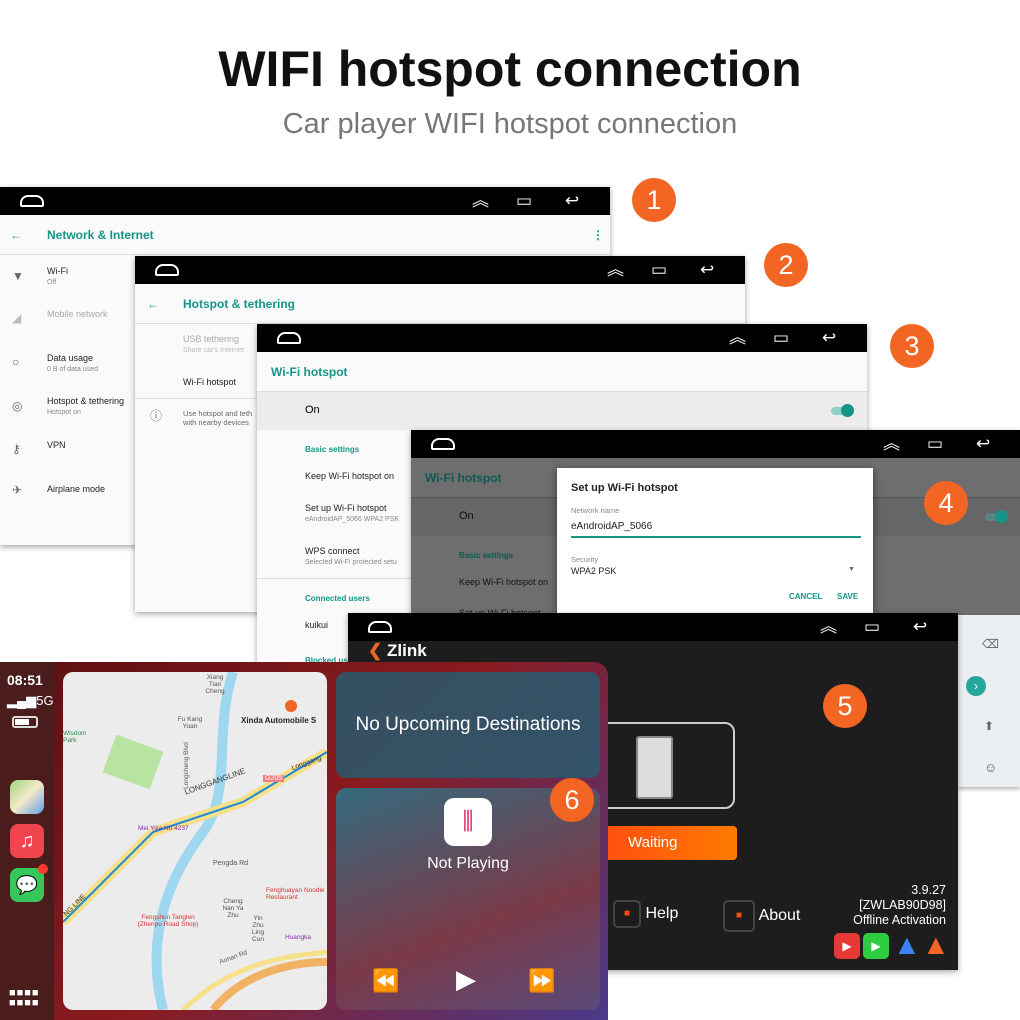 The image size is (1020, 1020). Describe the element at coordinates (468, 863) in the screenshot. I see `now-playing-label: Not Playing` at that location.